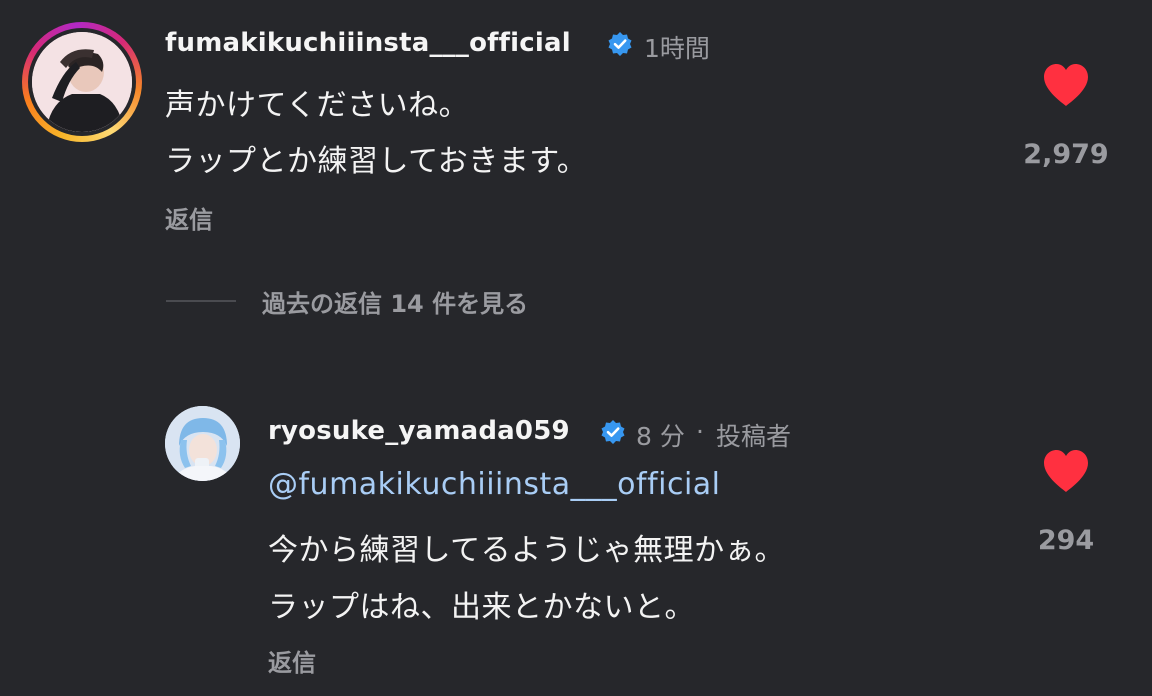  Describe the element at coordinates (1066, 154) in the screenshot. I see `like-count: 2,979` at that location.